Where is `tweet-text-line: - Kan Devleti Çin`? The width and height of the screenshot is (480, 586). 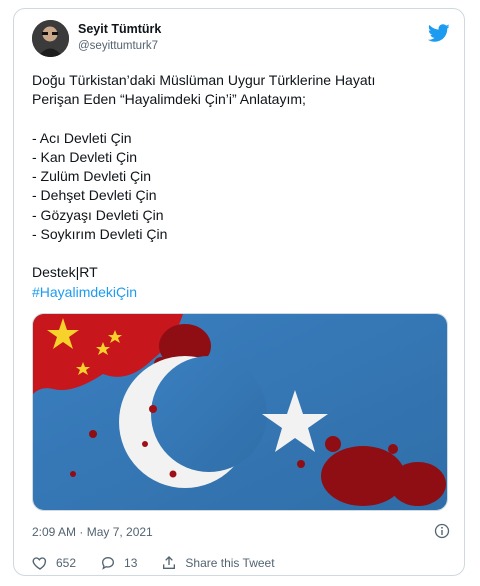 tweet-text-line: - Kan Devleti Çin is located at coordinates (85, 156).